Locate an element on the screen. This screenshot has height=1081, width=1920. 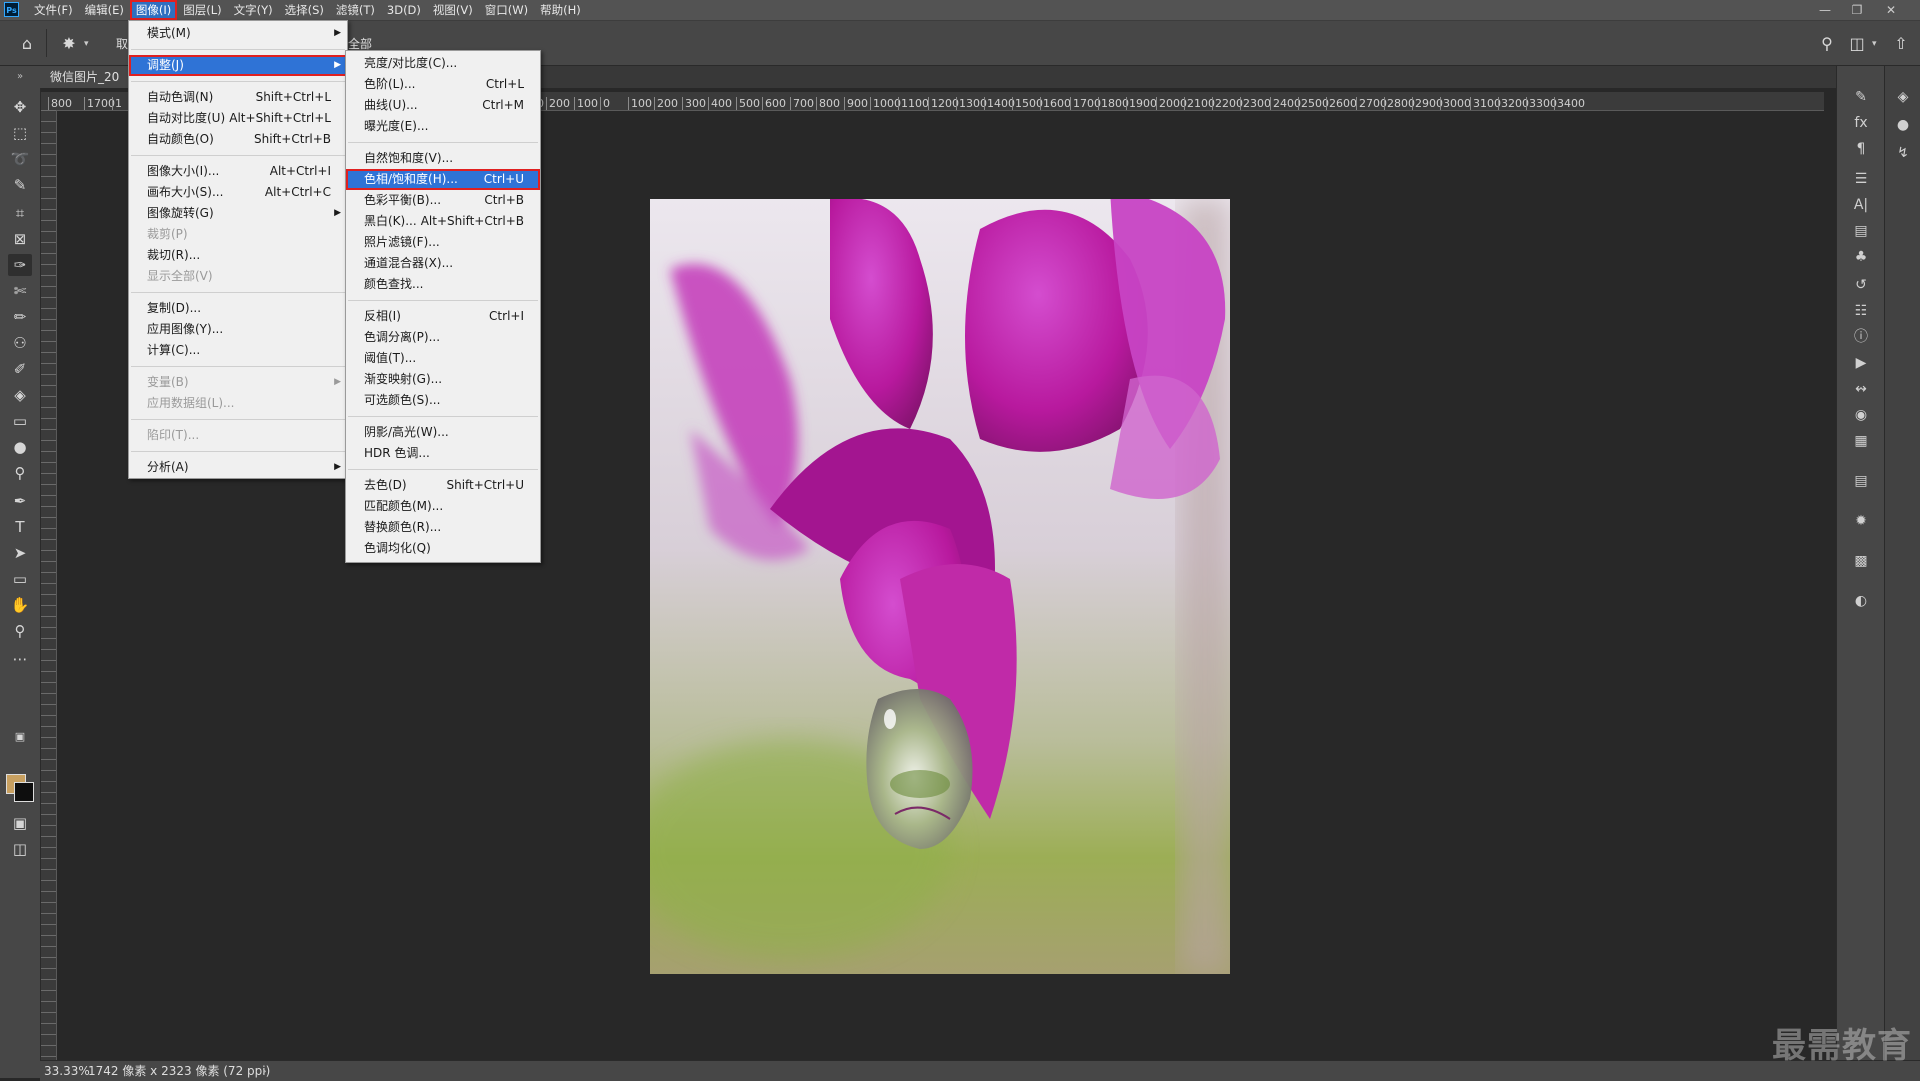
grid-table-icon: ▦ is located at coordinates (1861, 441).